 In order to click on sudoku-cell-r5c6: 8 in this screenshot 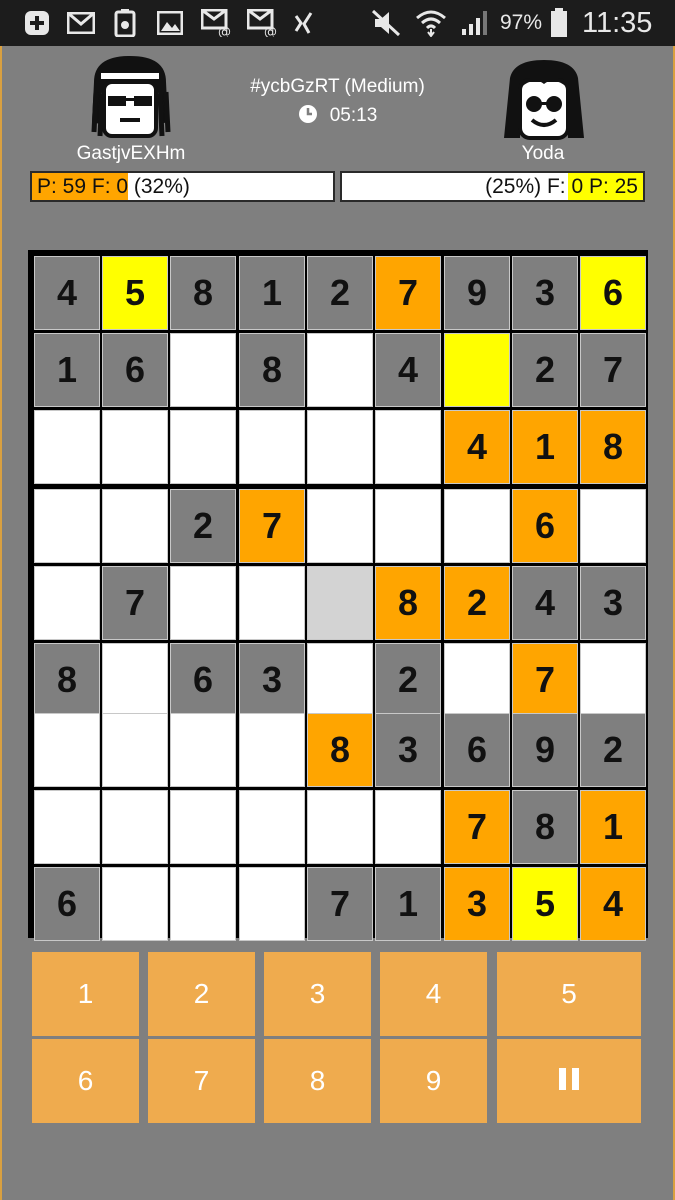, I will do `click(408, 603)`.